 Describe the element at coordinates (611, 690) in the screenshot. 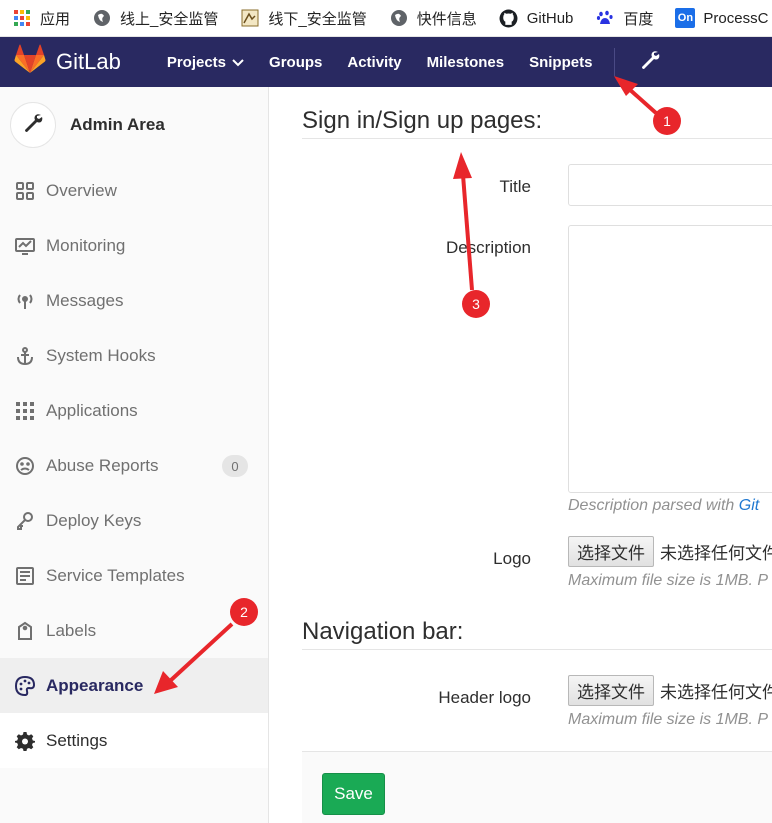

I see `header-logo-choose-file-button: 选择文件` at that location.